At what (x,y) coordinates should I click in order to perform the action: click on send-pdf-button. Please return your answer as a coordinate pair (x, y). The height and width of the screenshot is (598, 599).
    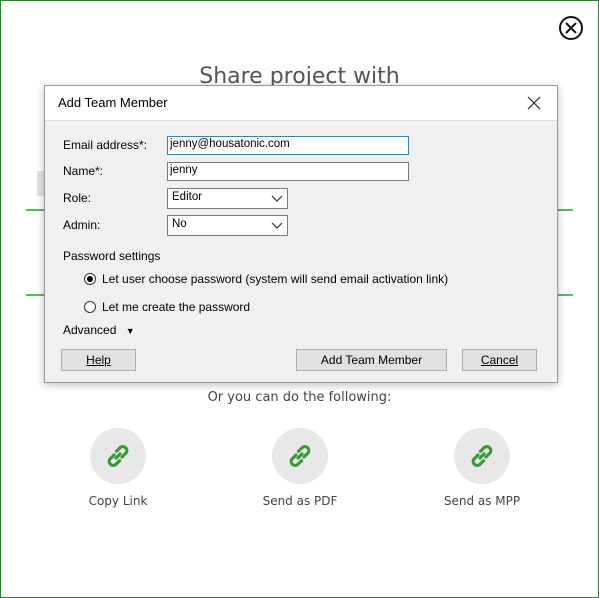
    Looking at the image, I should click on (300, 456).